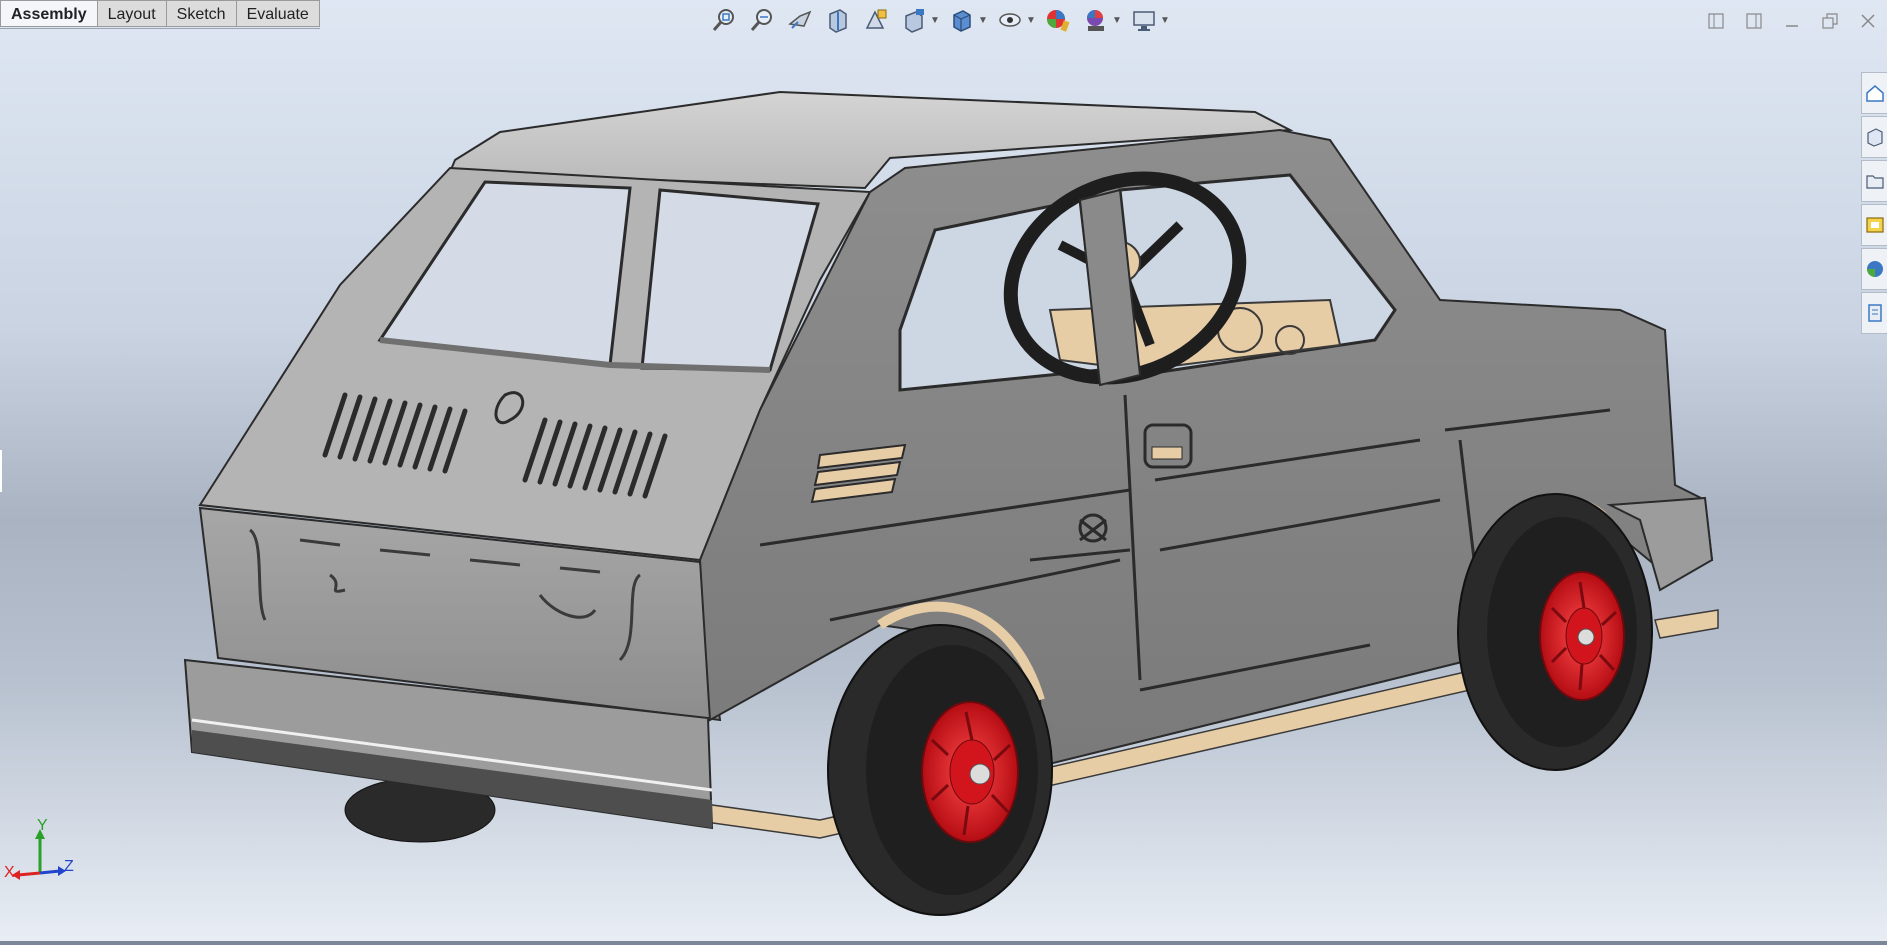 This screenshot has width=1887, height=945. Describe the element at coordinates (940, 770) in the screenshot. I see `rear-right-wheel` at that location.